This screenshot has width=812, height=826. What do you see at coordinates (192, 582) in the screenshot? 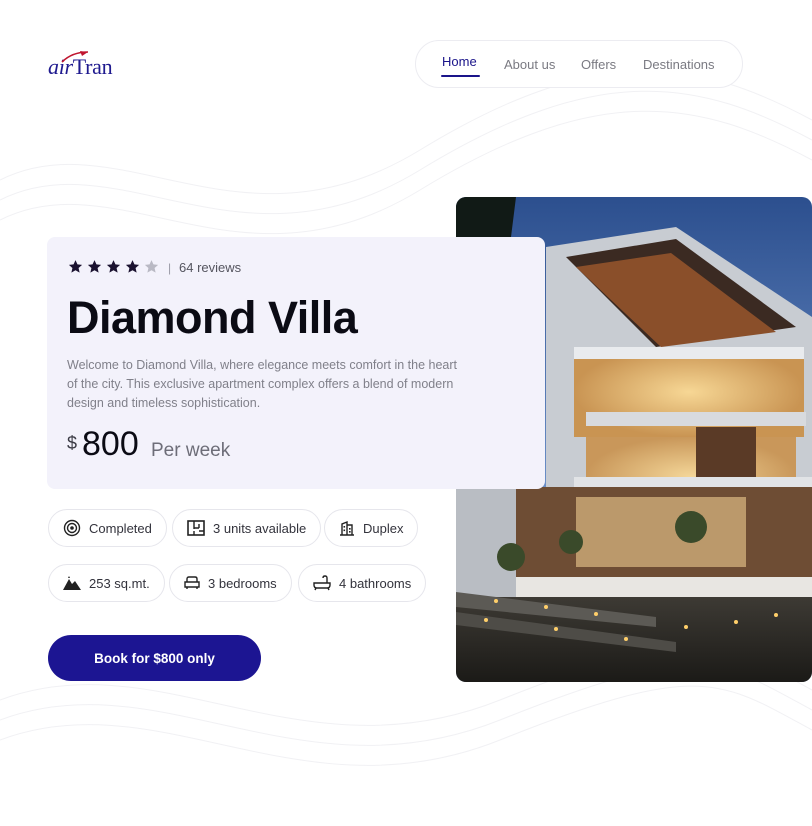
I see `sofa-icon` at bounding box center [192, 582].